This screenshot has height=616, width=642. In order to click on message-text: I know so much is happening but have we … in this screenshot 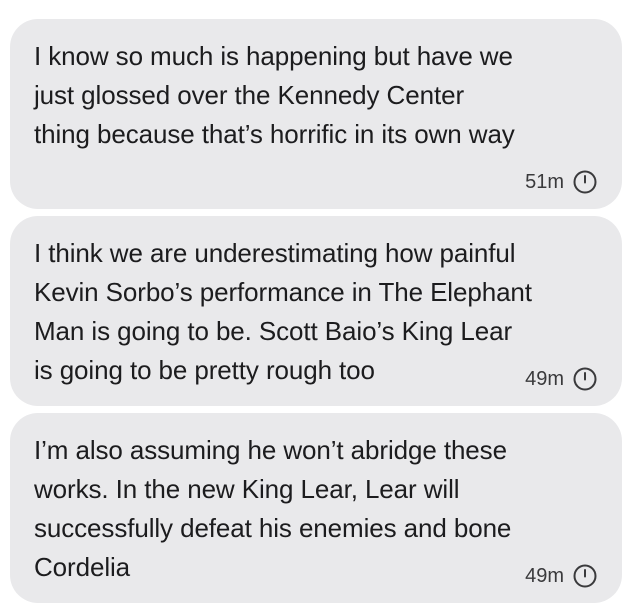, I will do `click(274, 95)`.